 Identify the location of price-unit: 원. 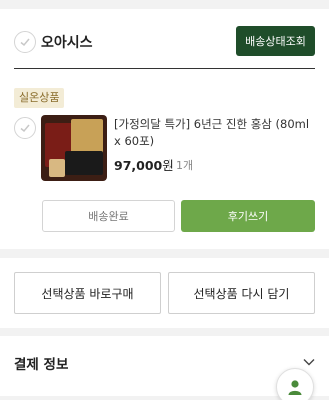
(168, 165).